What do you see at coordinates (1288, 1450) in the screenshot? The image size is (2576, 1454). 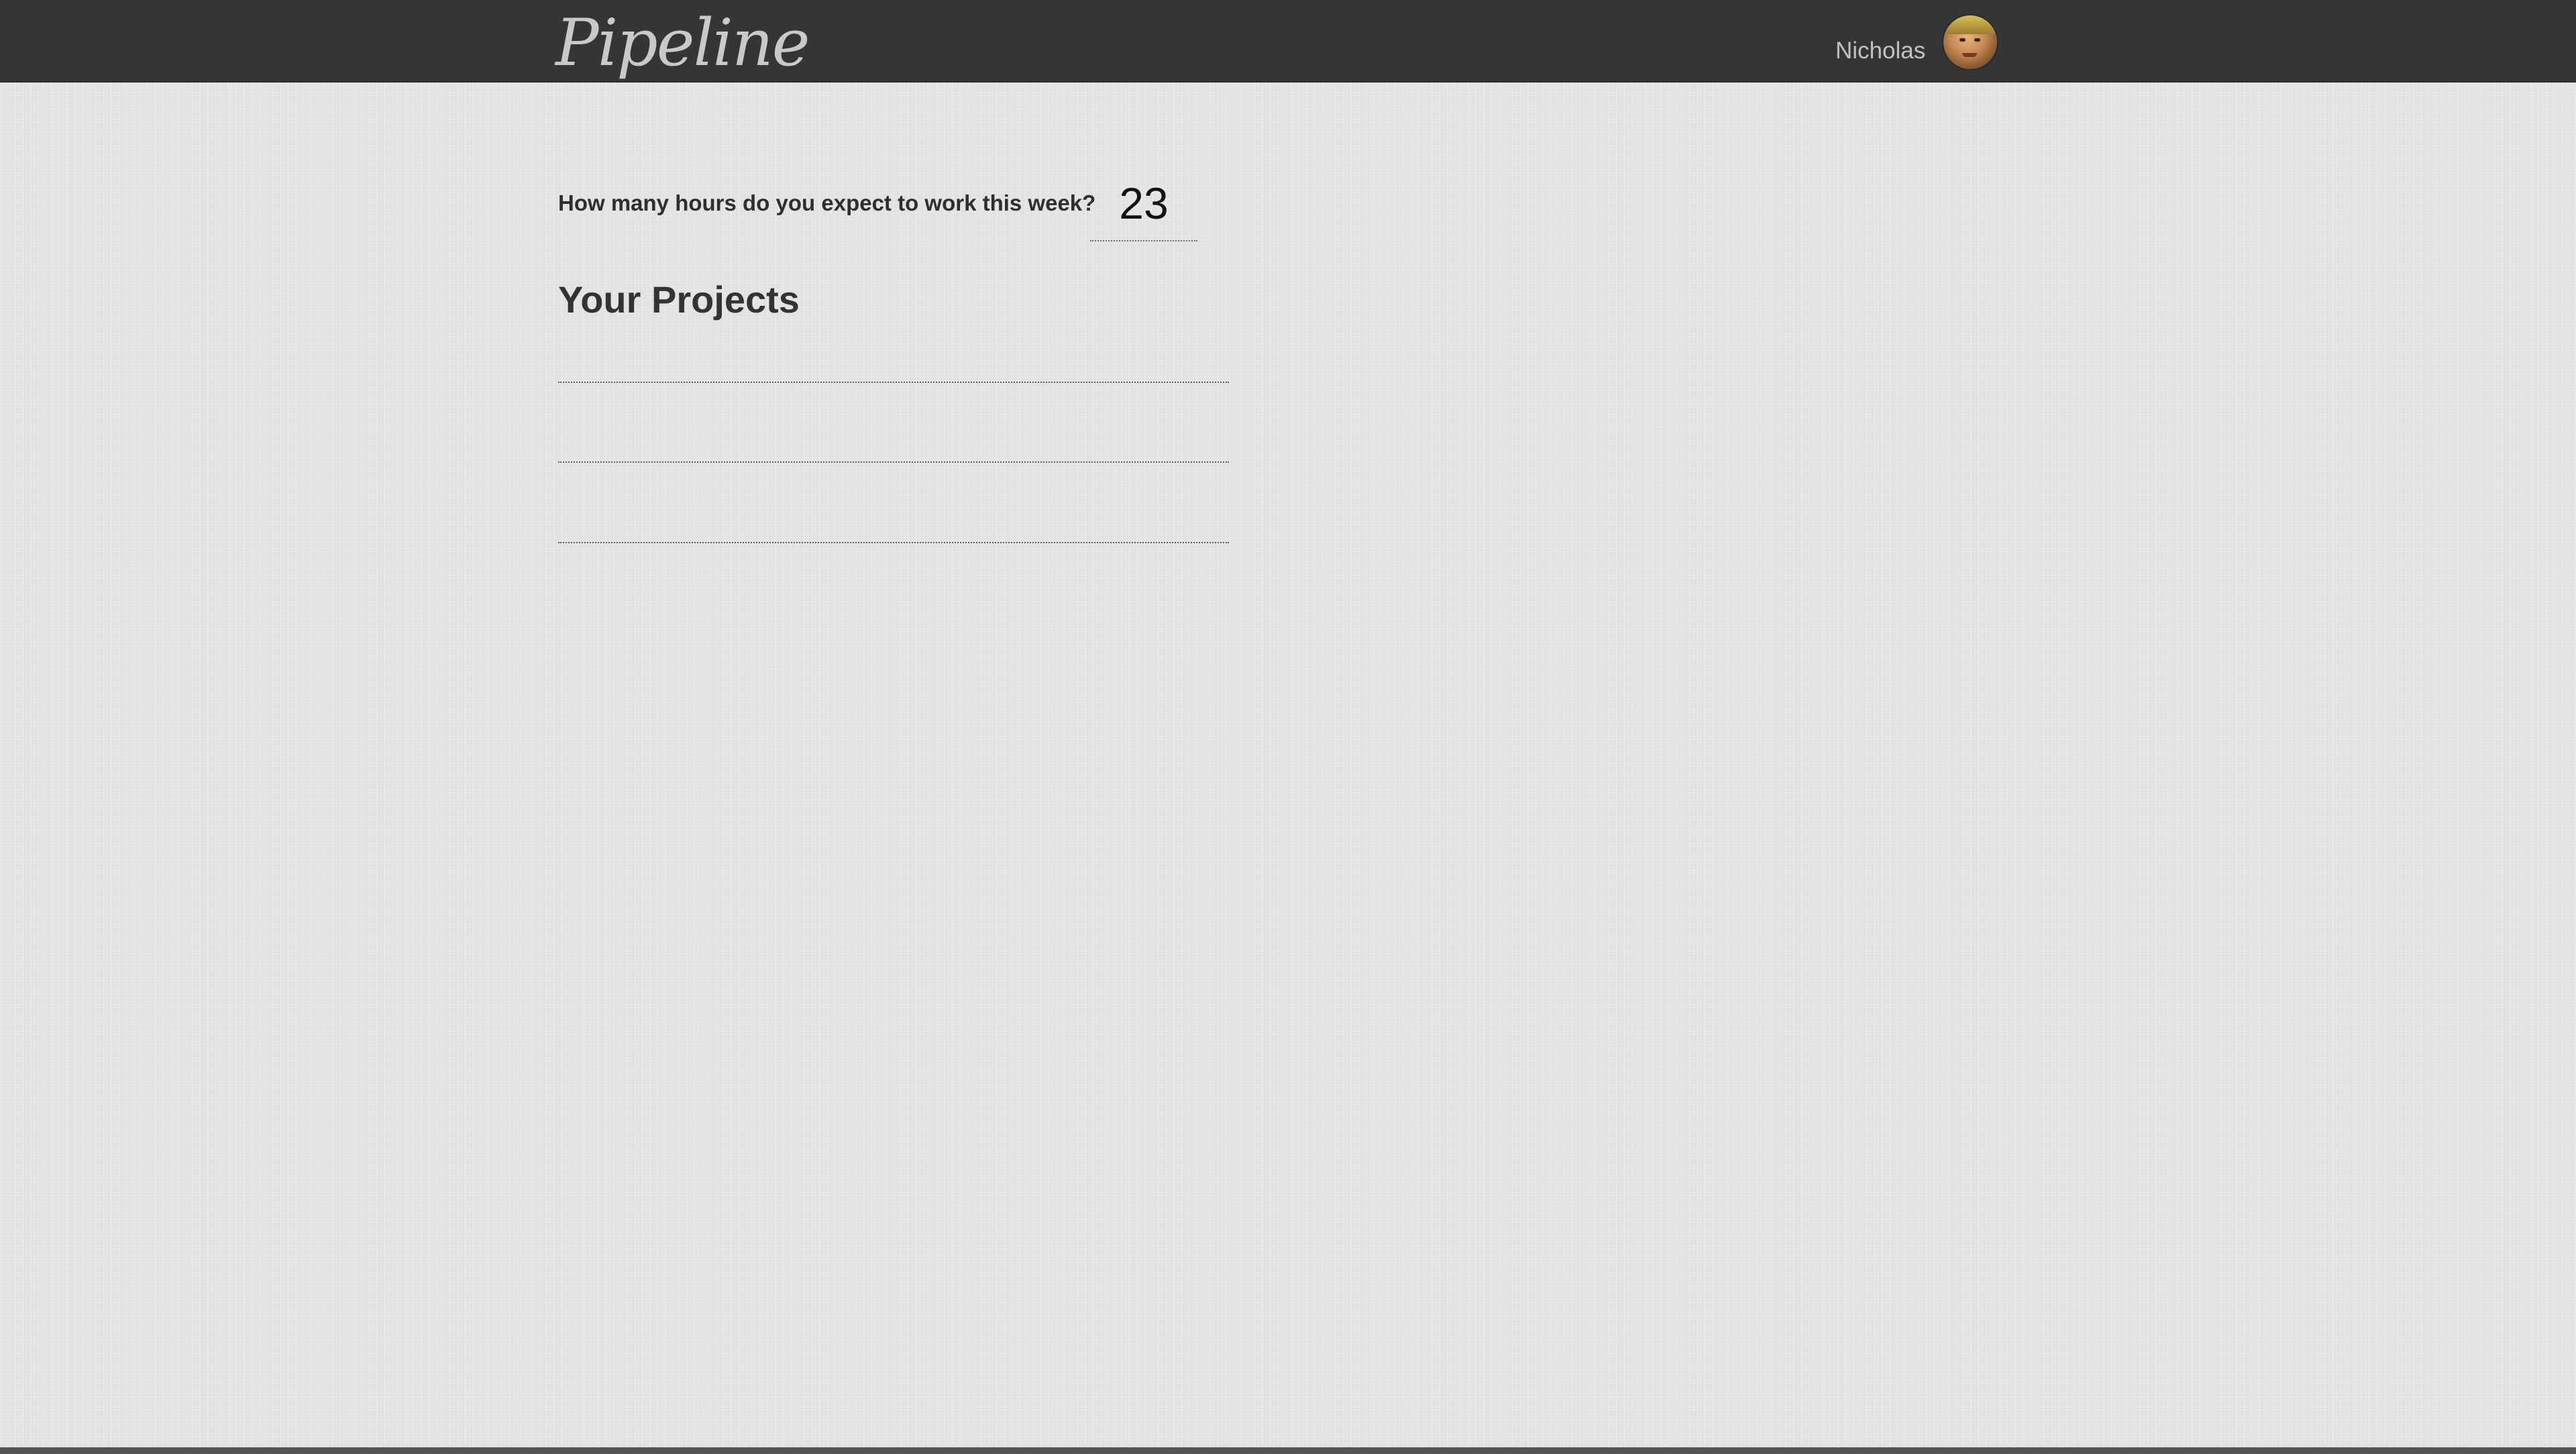 I see `bottom-edge-bar` at bounding box center [1288, 1450].